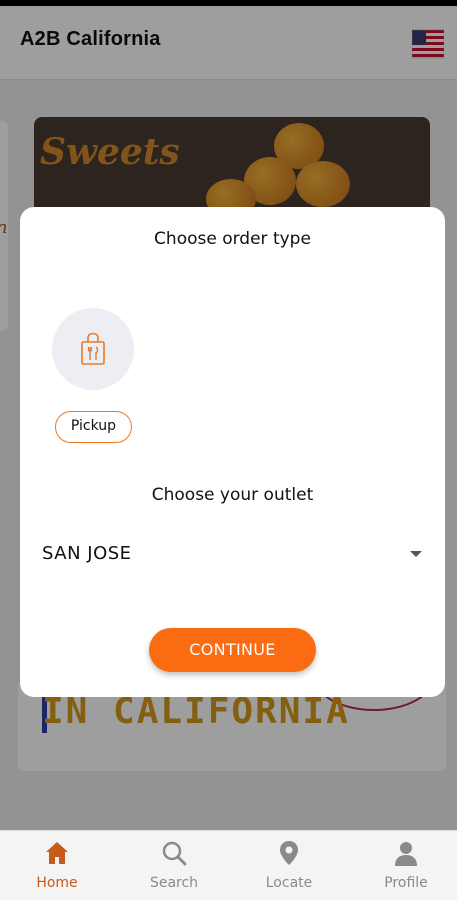  What do you see at coordinates (416, 554) in the screenshot?
I see `chevron-down-icon` at bounding box center [416, 554].